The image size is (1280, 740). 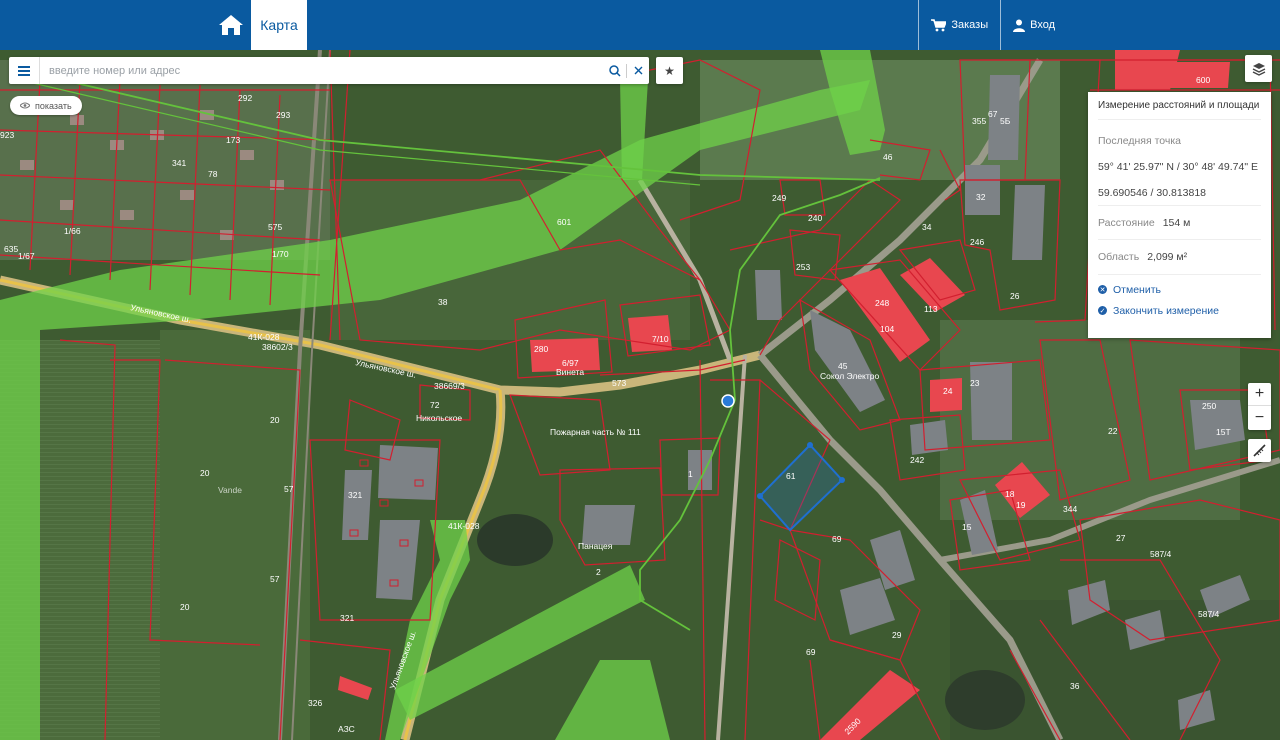 What do you see at coordinates (640, 25) in the screenshot?
I see `top-bar: Карта Заказы Вход` at bounding box center [640, 25].